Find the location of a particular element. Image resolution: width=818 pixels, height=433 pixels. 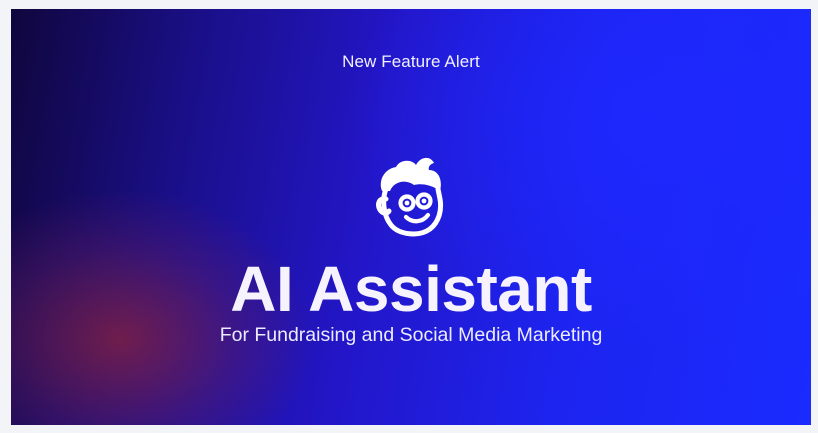

mascot-face-icon is located at coordinates (410, 197).